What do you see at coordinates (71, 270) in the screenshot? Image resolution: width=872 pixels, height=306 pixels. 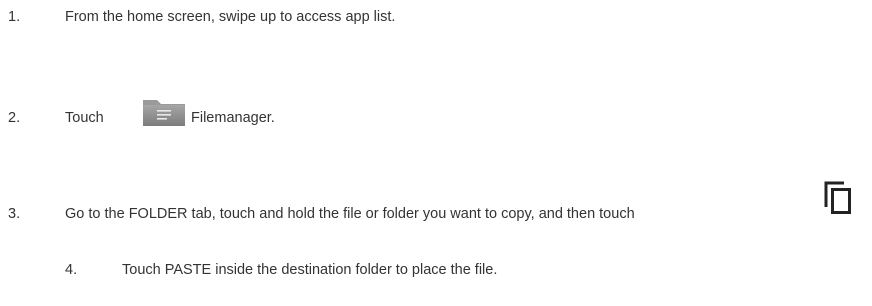 I see `step-number: 4.` at bounding box center [71, 270].